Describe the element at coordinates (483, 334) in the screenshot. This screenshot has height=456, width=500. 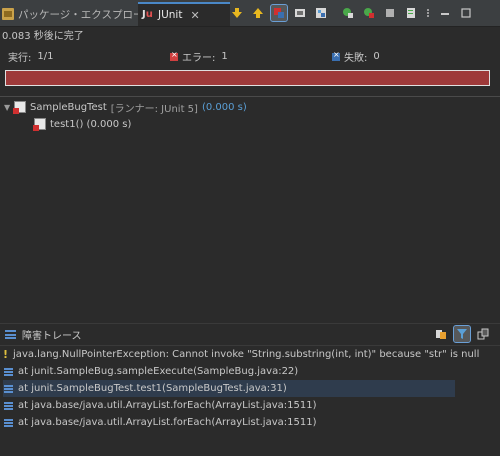
I see `copy-trace-icon` at that location.